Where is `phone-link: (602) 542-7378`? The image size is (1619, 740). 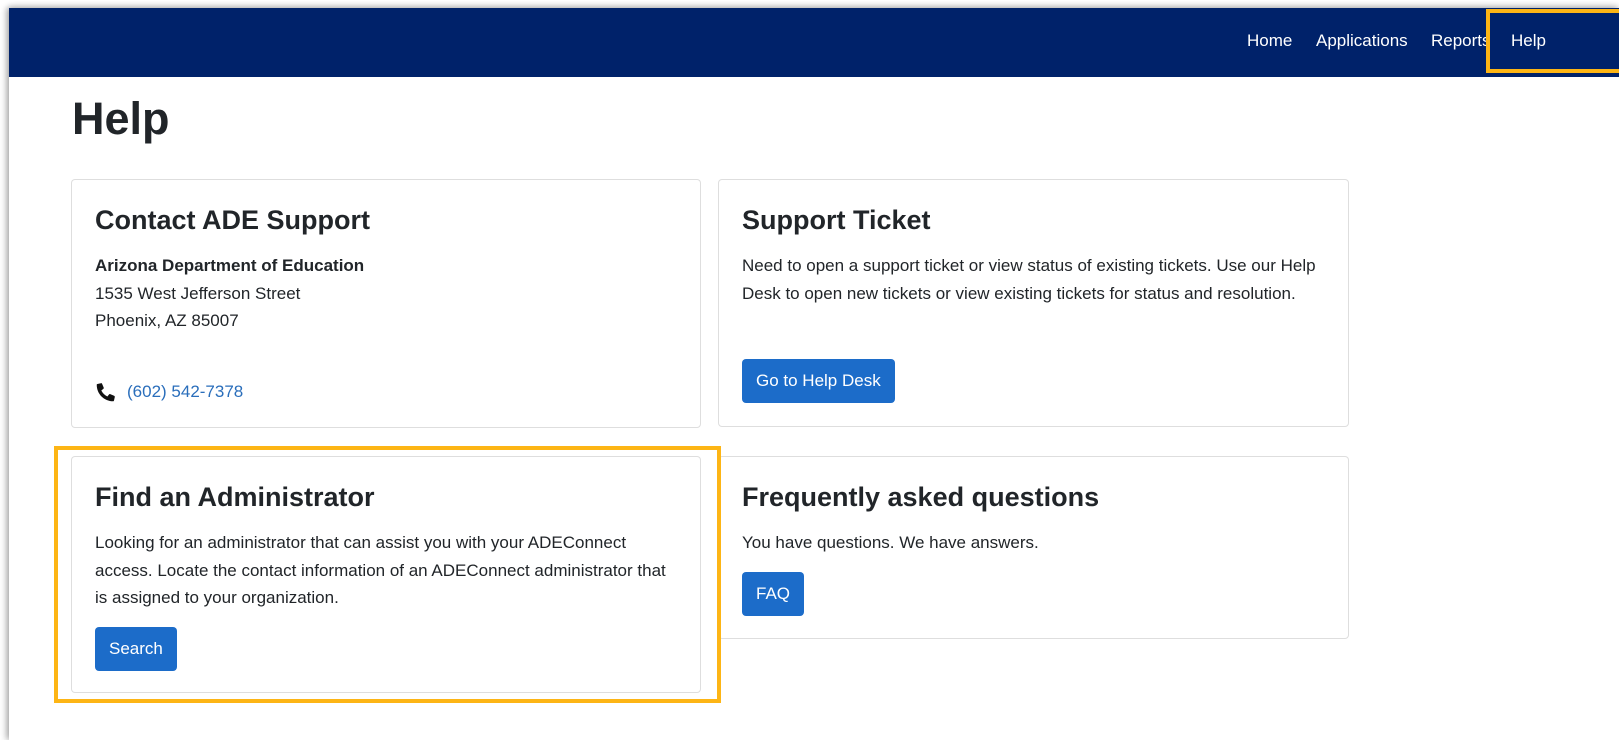 phone-link: (602) 542-7378 is located at coordinates (185, 392).